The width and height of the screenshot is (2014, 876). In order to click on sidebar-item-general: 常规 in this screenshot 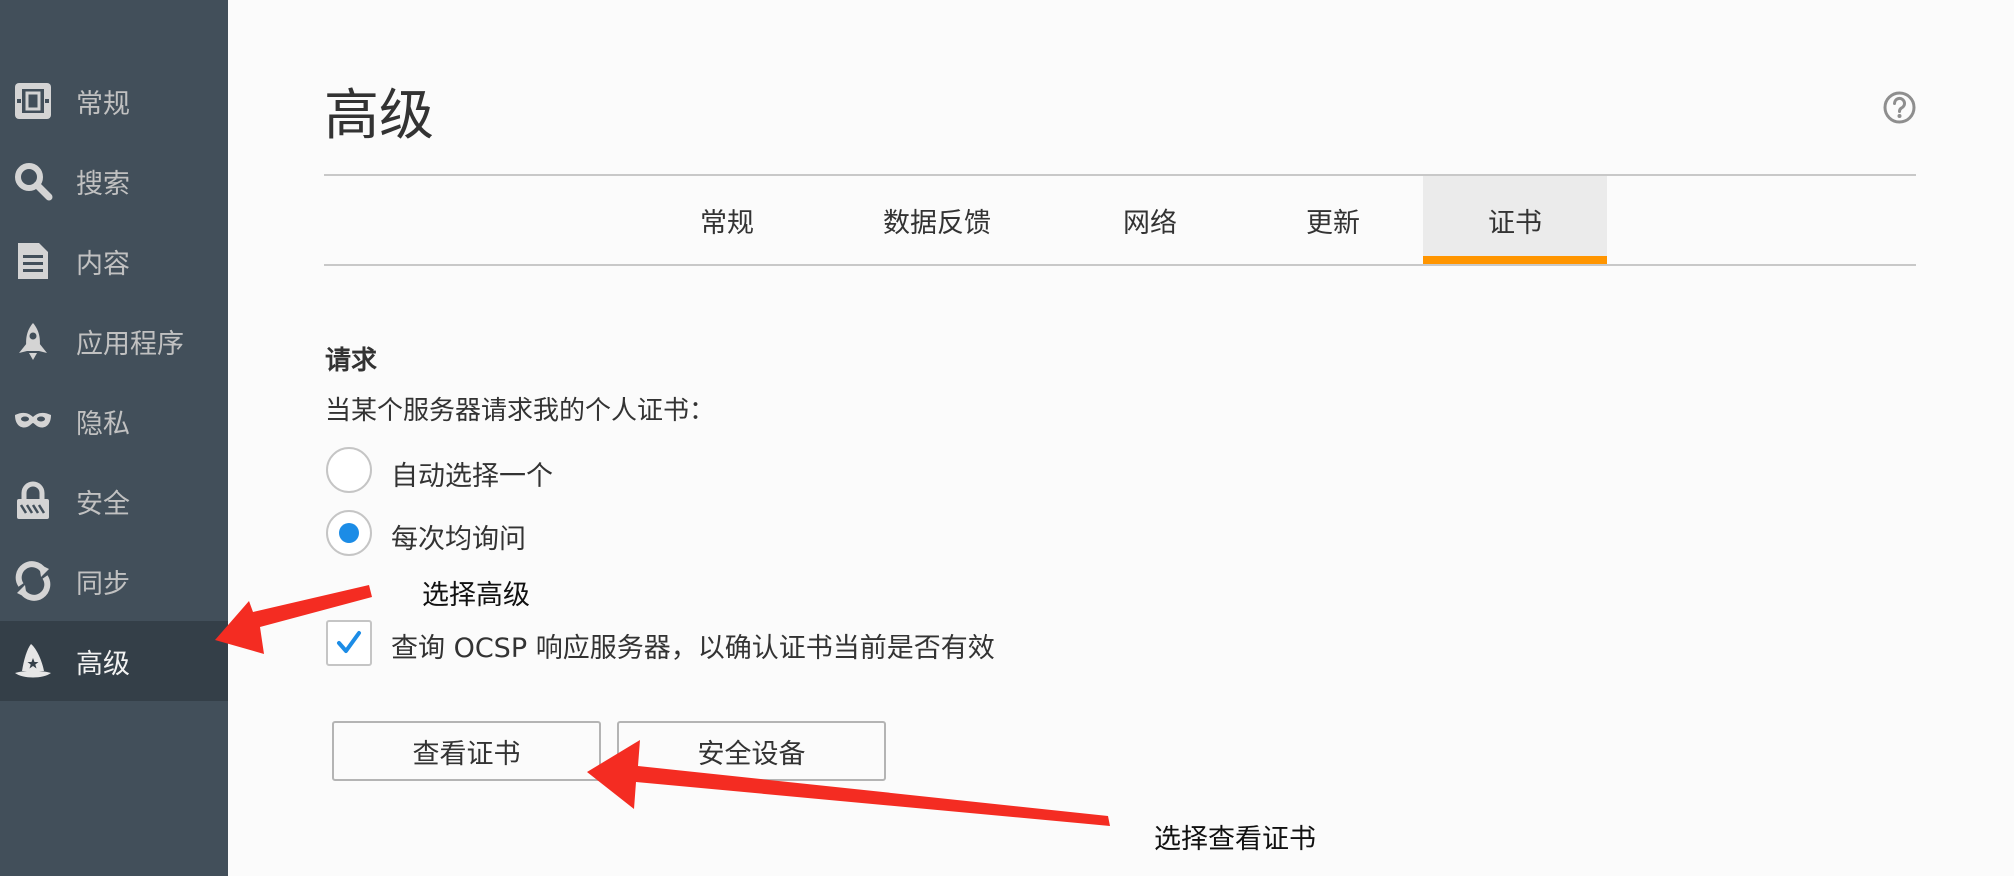, I will do `click(114, 101)`.